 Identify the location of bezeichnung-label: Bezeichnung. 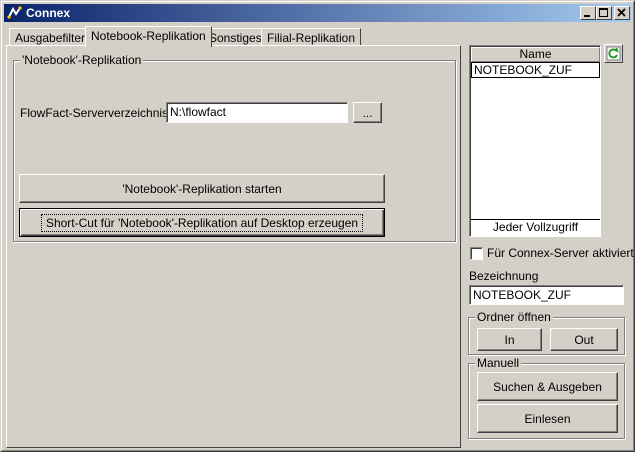
(504, 276).